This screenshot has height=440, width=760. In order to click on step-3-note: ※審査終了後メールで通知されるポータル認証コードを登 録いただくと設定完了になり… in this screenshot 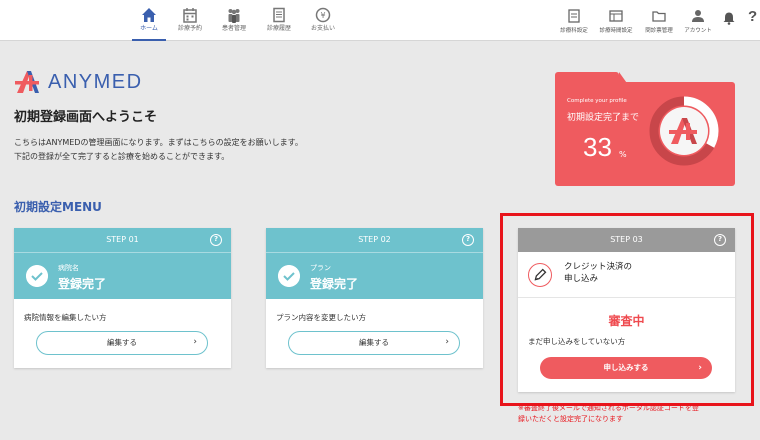, I will do `click(634, 414)`.